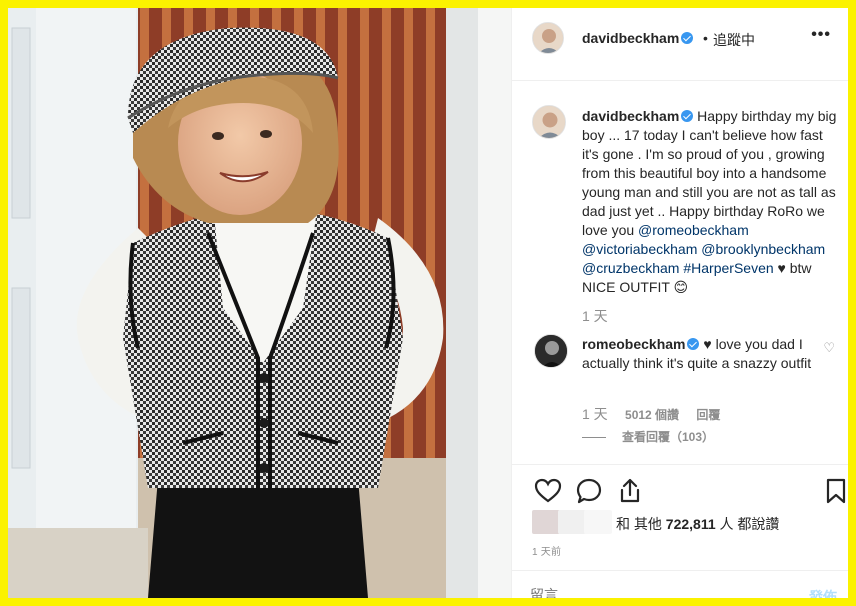  Describe the element at coordinates (680, 584) in the screenshot. I see `comment-form: 發佈` at that location.